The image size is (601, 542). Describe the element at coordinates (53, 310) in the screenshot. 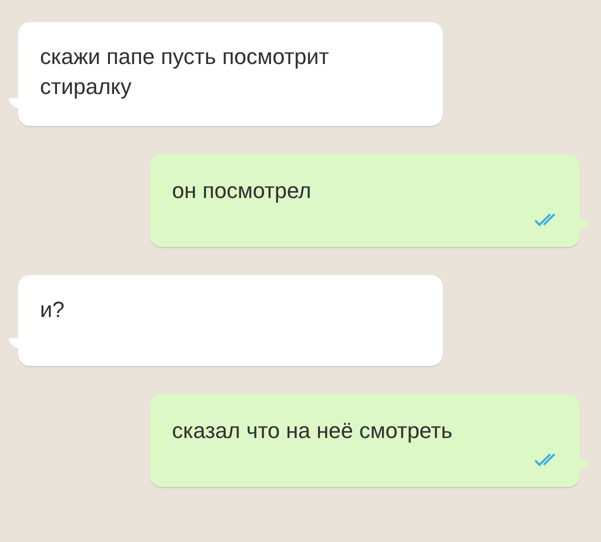

I see `message-text: и?` at that location.